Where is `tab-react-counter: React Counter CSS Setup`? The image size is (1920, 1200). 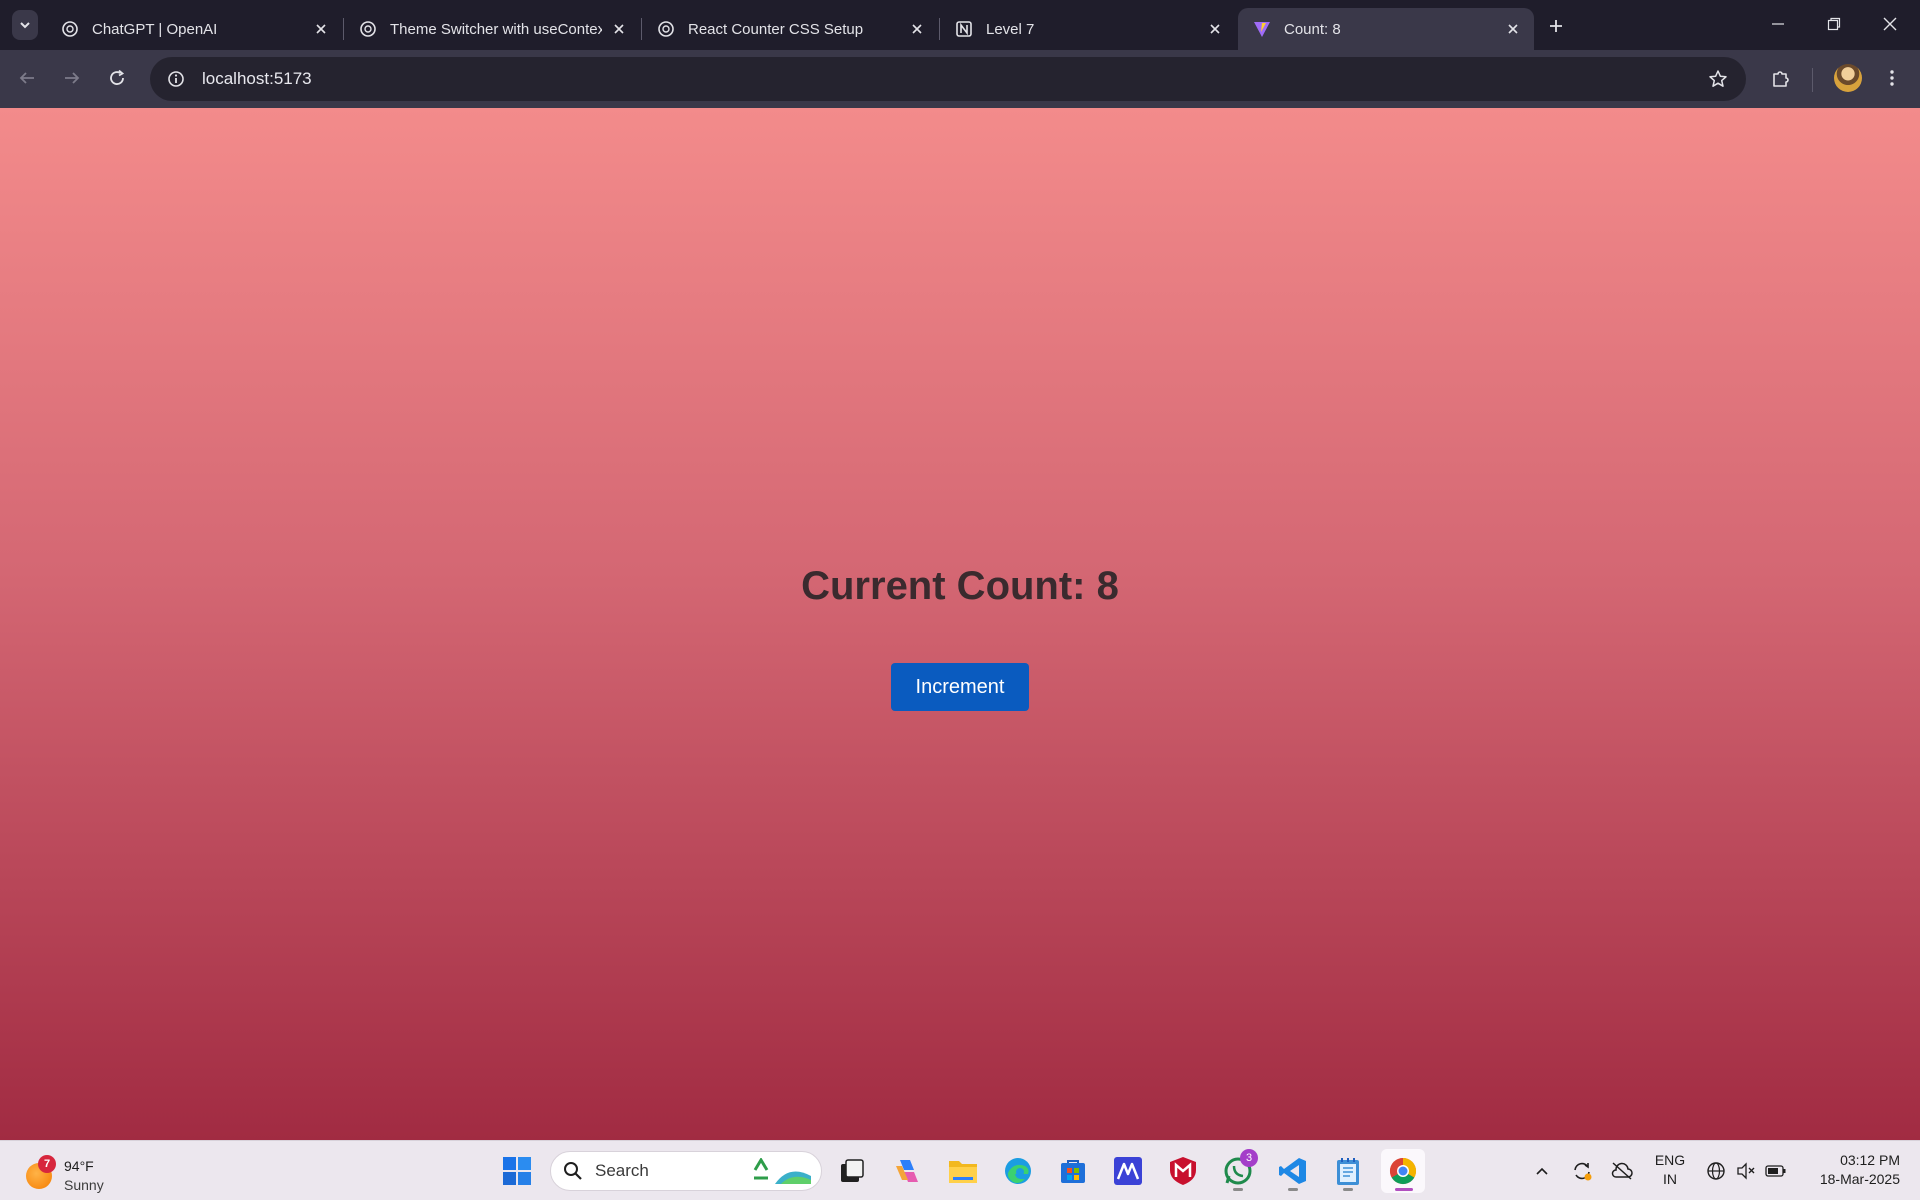
tab-react-counter: React Counter CSS Setup is located at coordinates (790, 29).